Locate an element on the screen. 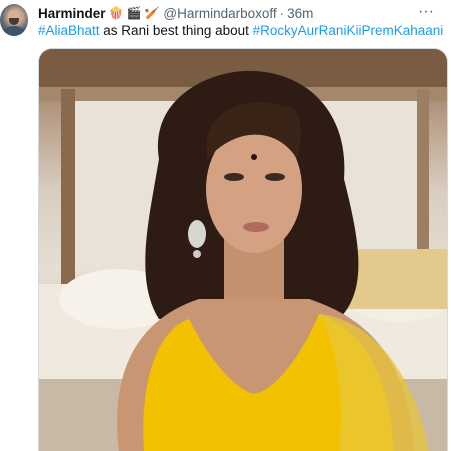 This screenshot has width=451, height=451. tweet-header: Harminder 🍿 🎬 🏏 @Harmindarboxoff · 36m is located at coordinates (175, 13).